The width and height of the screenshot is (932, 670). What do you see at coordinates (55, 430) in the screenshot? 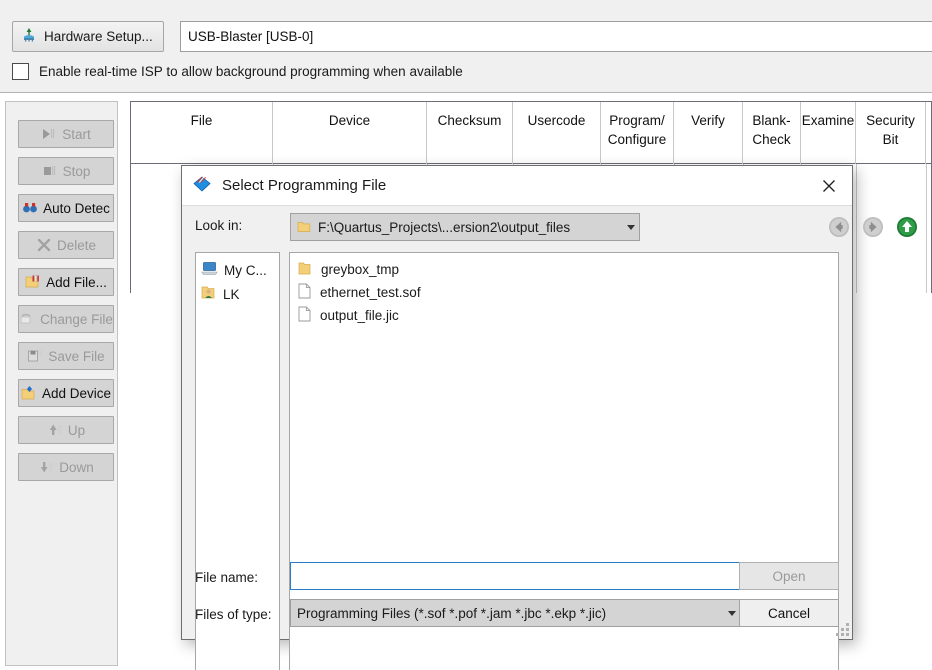
I see `up-arrow-icon` at bounding box center [55, 430].